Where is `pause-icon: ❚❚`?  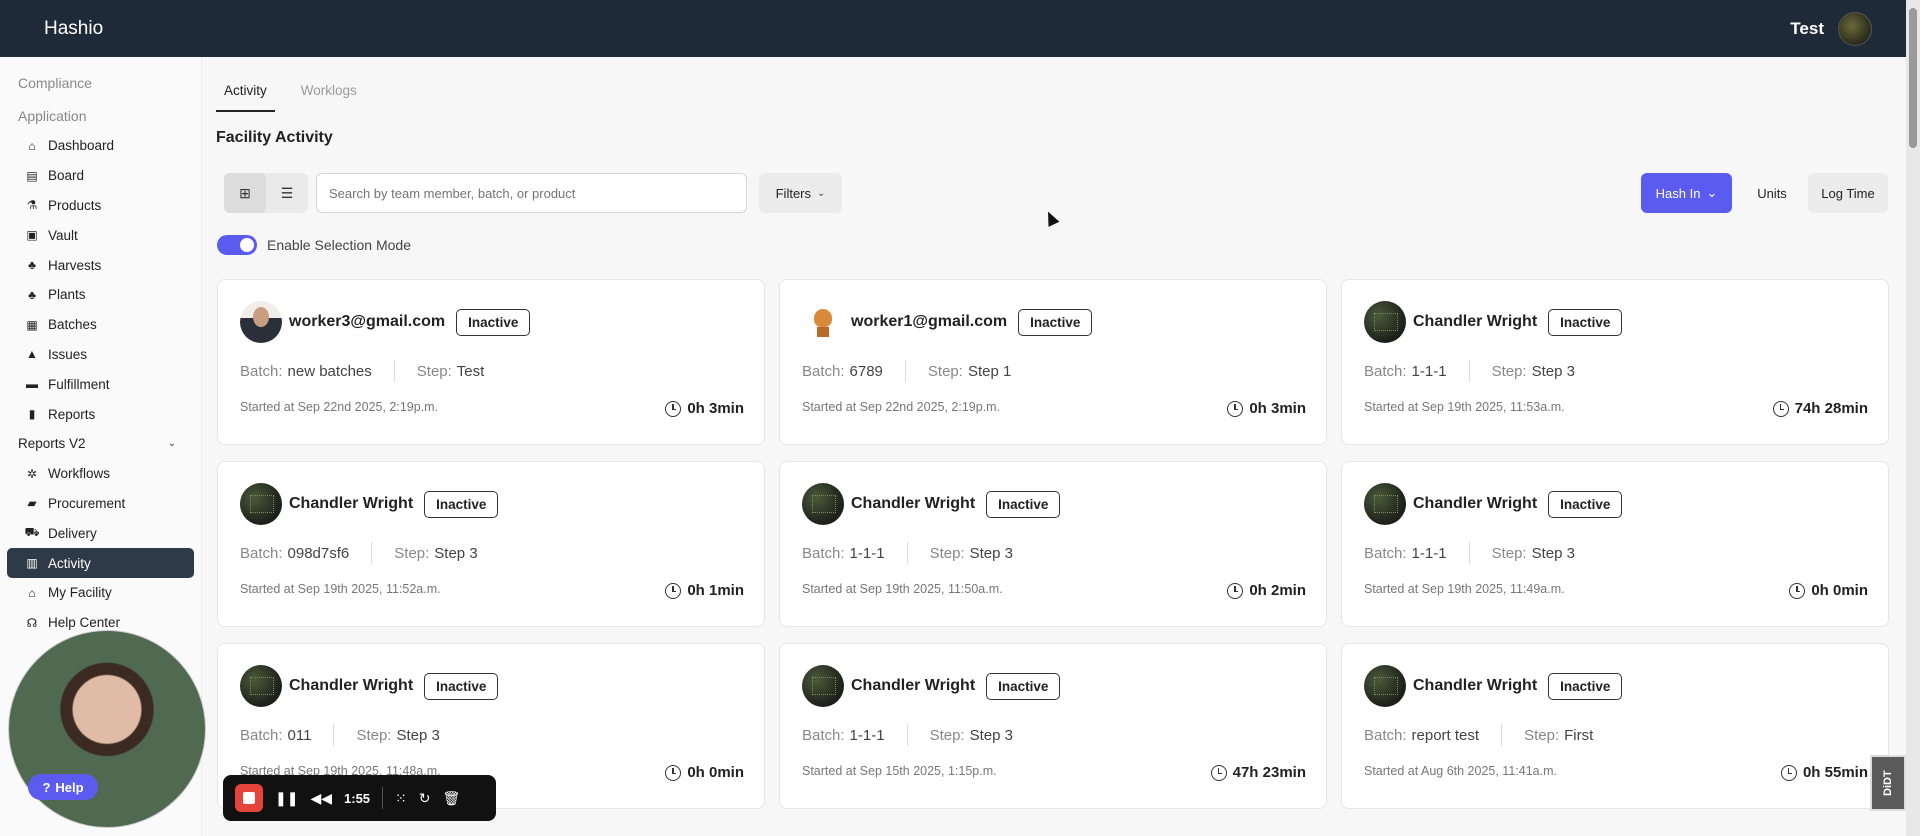
pause-icon: ❚❚ is located at coordinates (286, 798).